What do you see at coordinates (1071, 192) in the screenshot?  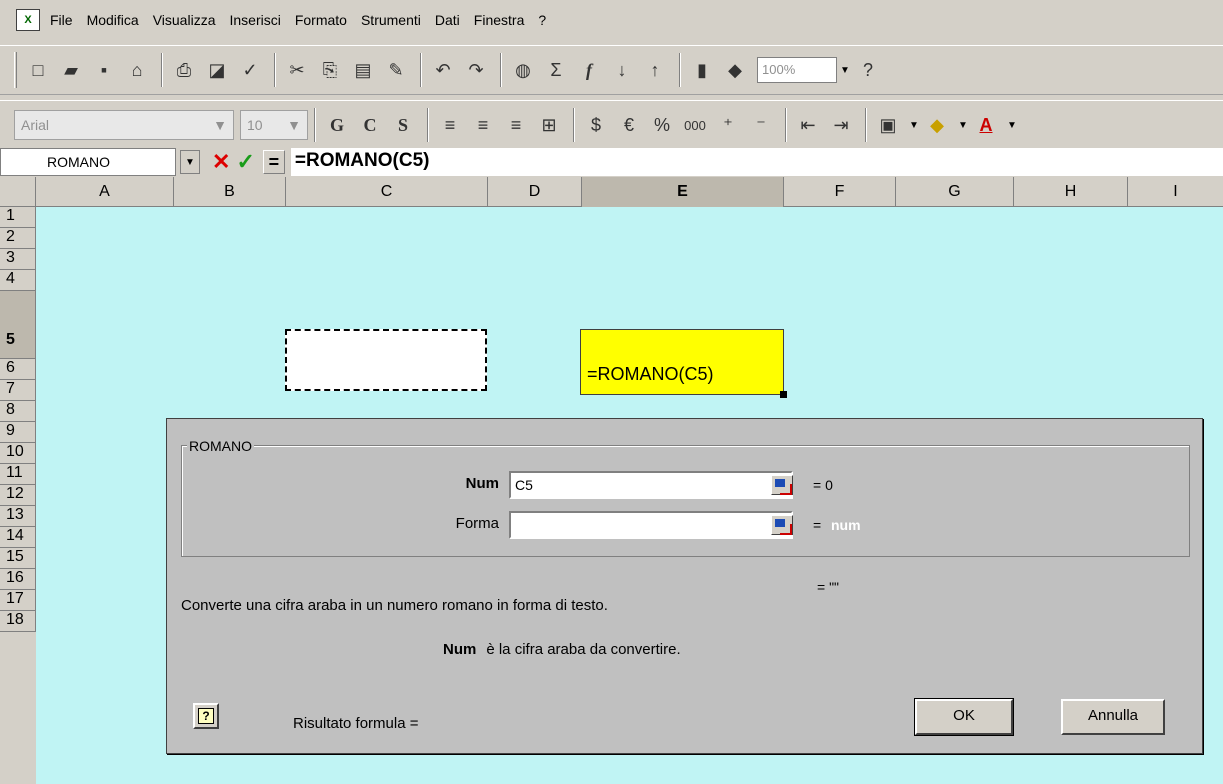 I see `column-header-h: H` at bounding box center [1071, 192].